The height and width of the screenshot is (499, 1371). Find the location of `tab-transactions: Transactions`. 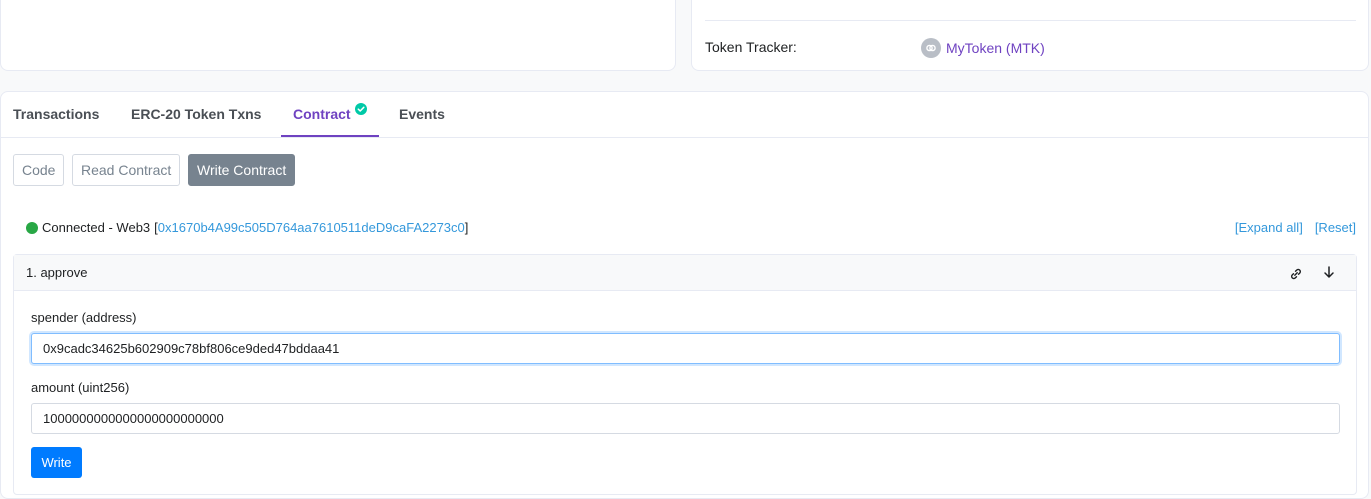

tab-transactions: Transactions is located at coordinates (56, 115).